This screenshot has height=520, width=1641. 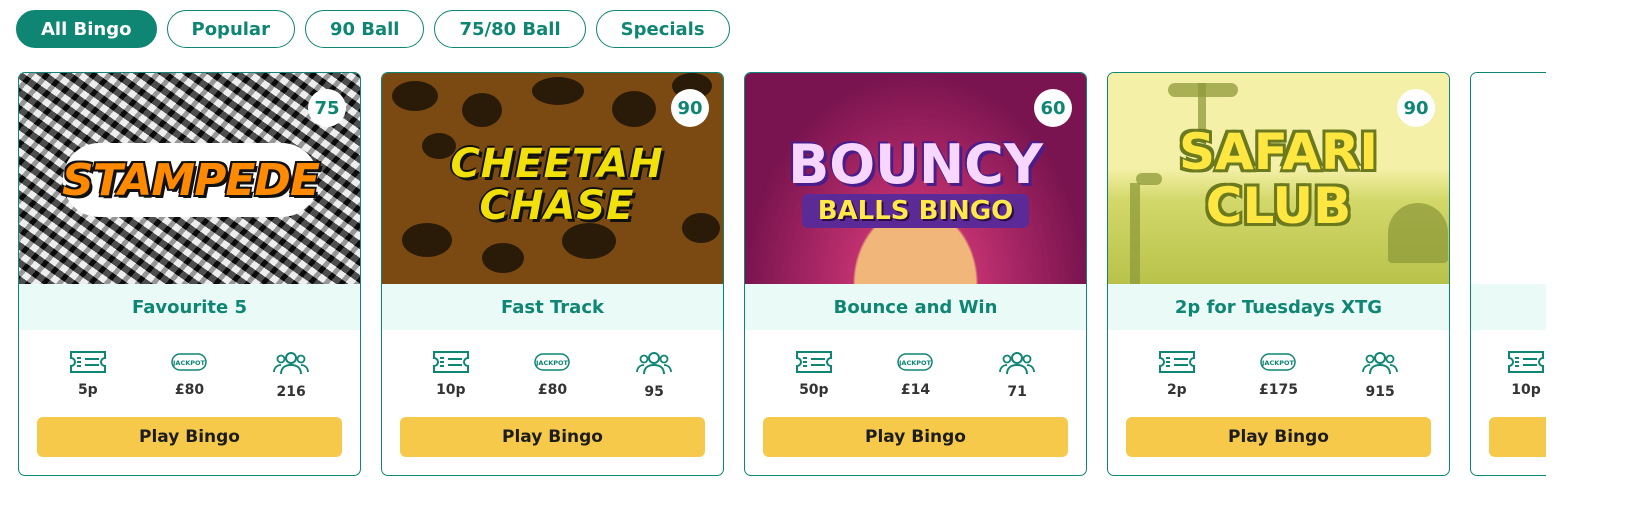 I want to click on players-stat: 71, so click(x=1017, y=377).